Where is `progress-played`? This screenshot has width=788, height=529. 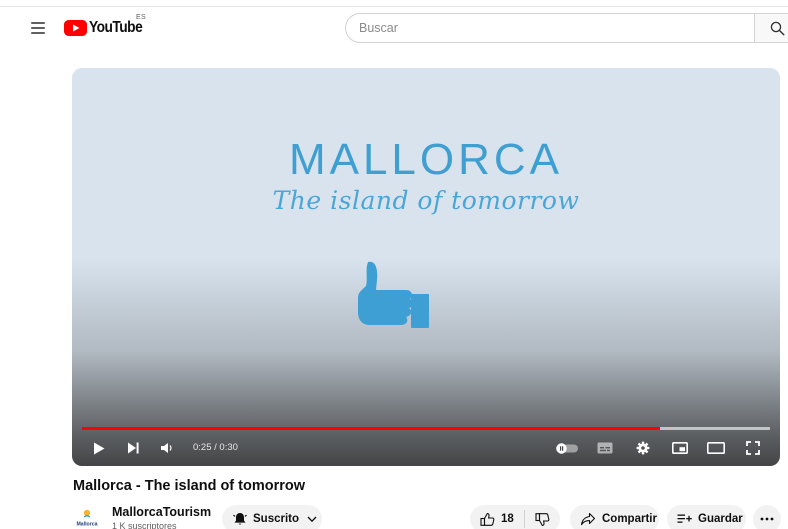 progress-played is located at coordinates (371, 428).